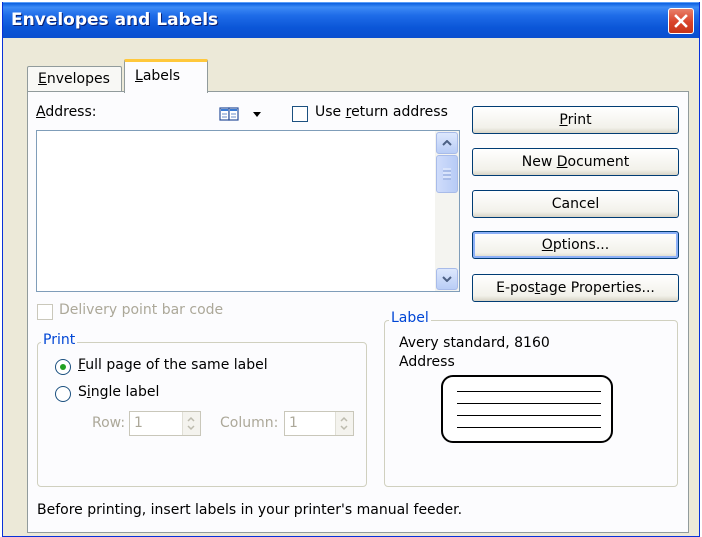 This screenshot has height=537, width=702. What do you see at coordinates (319, 423) in the screenshot?
I see `column-spinner: 1` at bounding box center [319, 423].